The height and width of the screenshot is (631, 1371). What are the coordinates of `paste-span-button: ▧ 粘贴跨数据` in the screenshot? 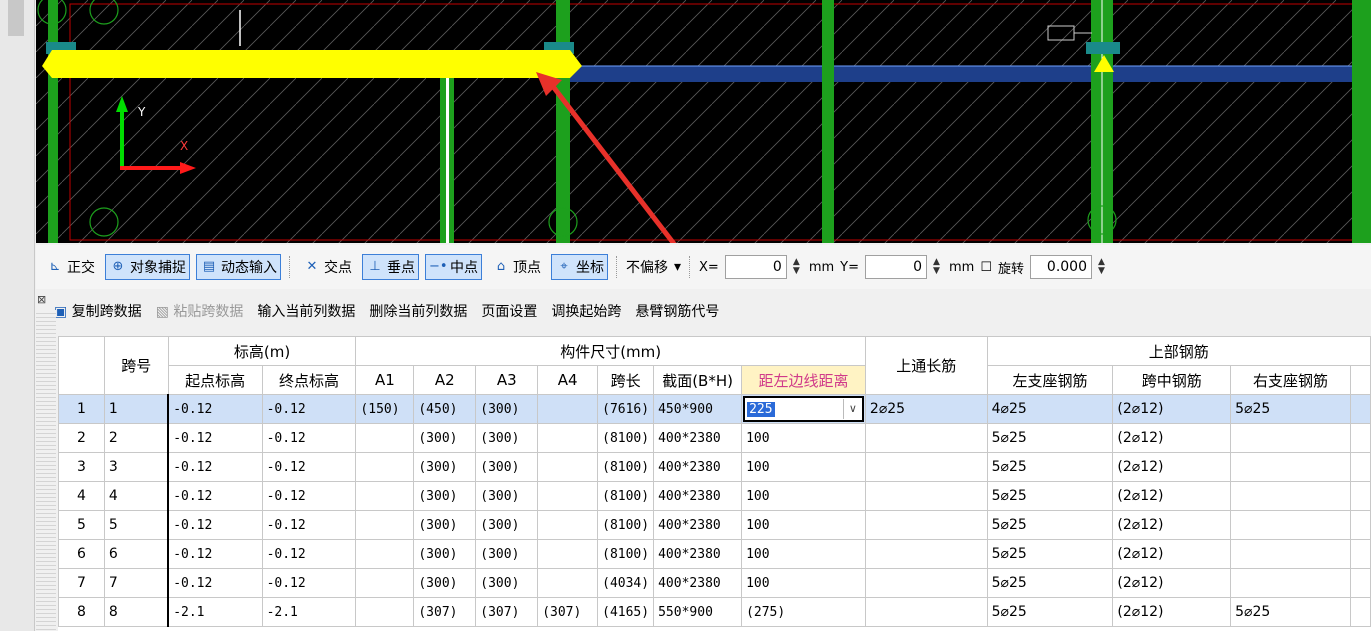 It's located at (200, 311).